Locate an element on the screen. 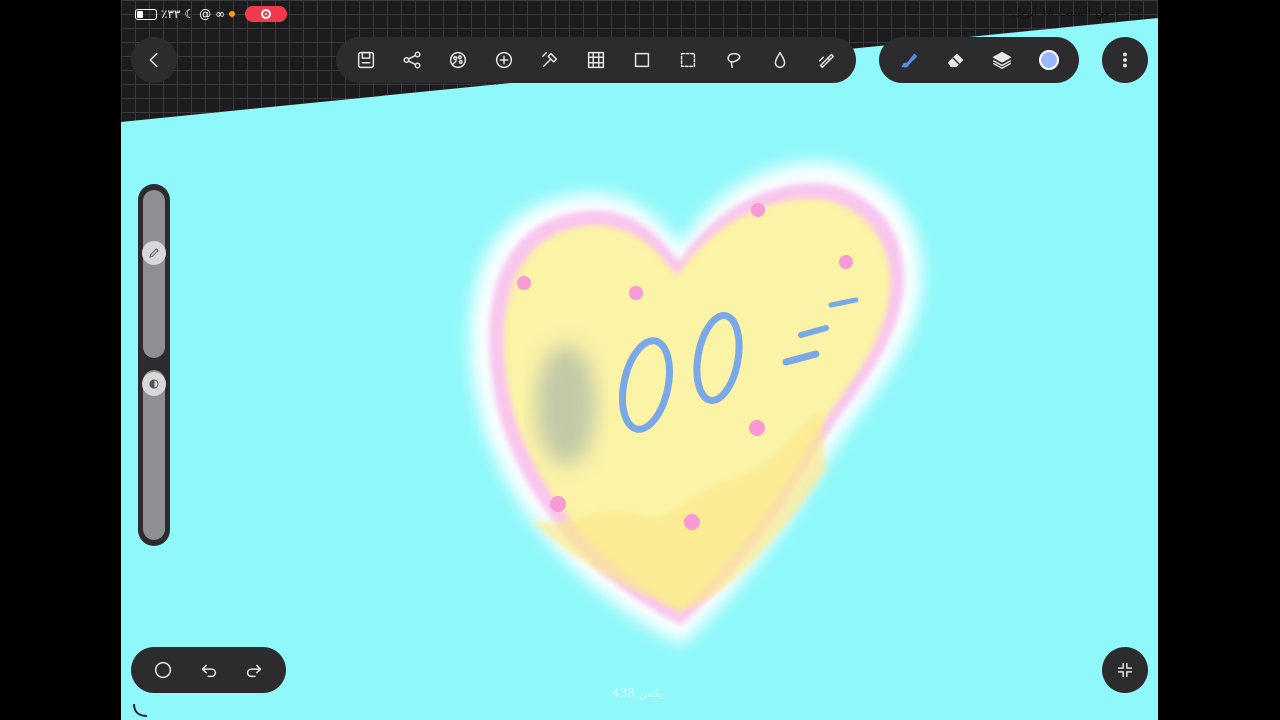 This screenshot has height=720, width=1280. color-swatch-icon is located at coordinates (1049, 60).